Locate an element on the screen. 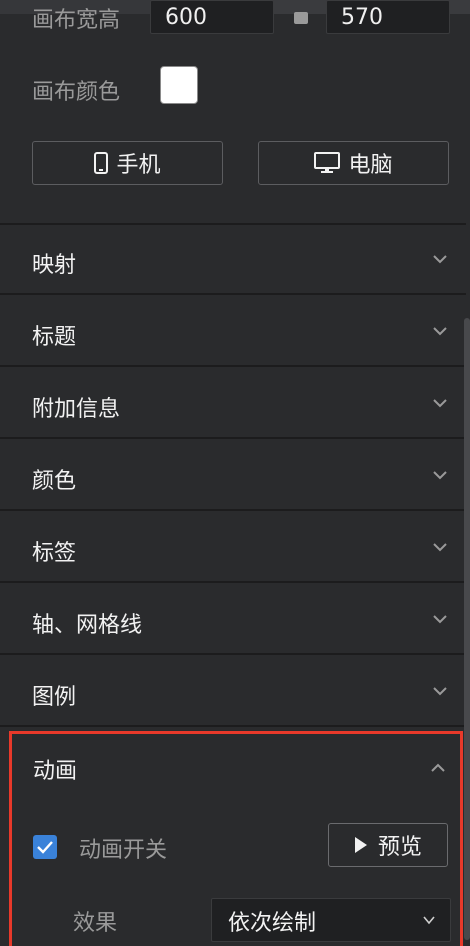 The image size is (470, 946). canvas-color-swatch is located at coordinates (179, 85).